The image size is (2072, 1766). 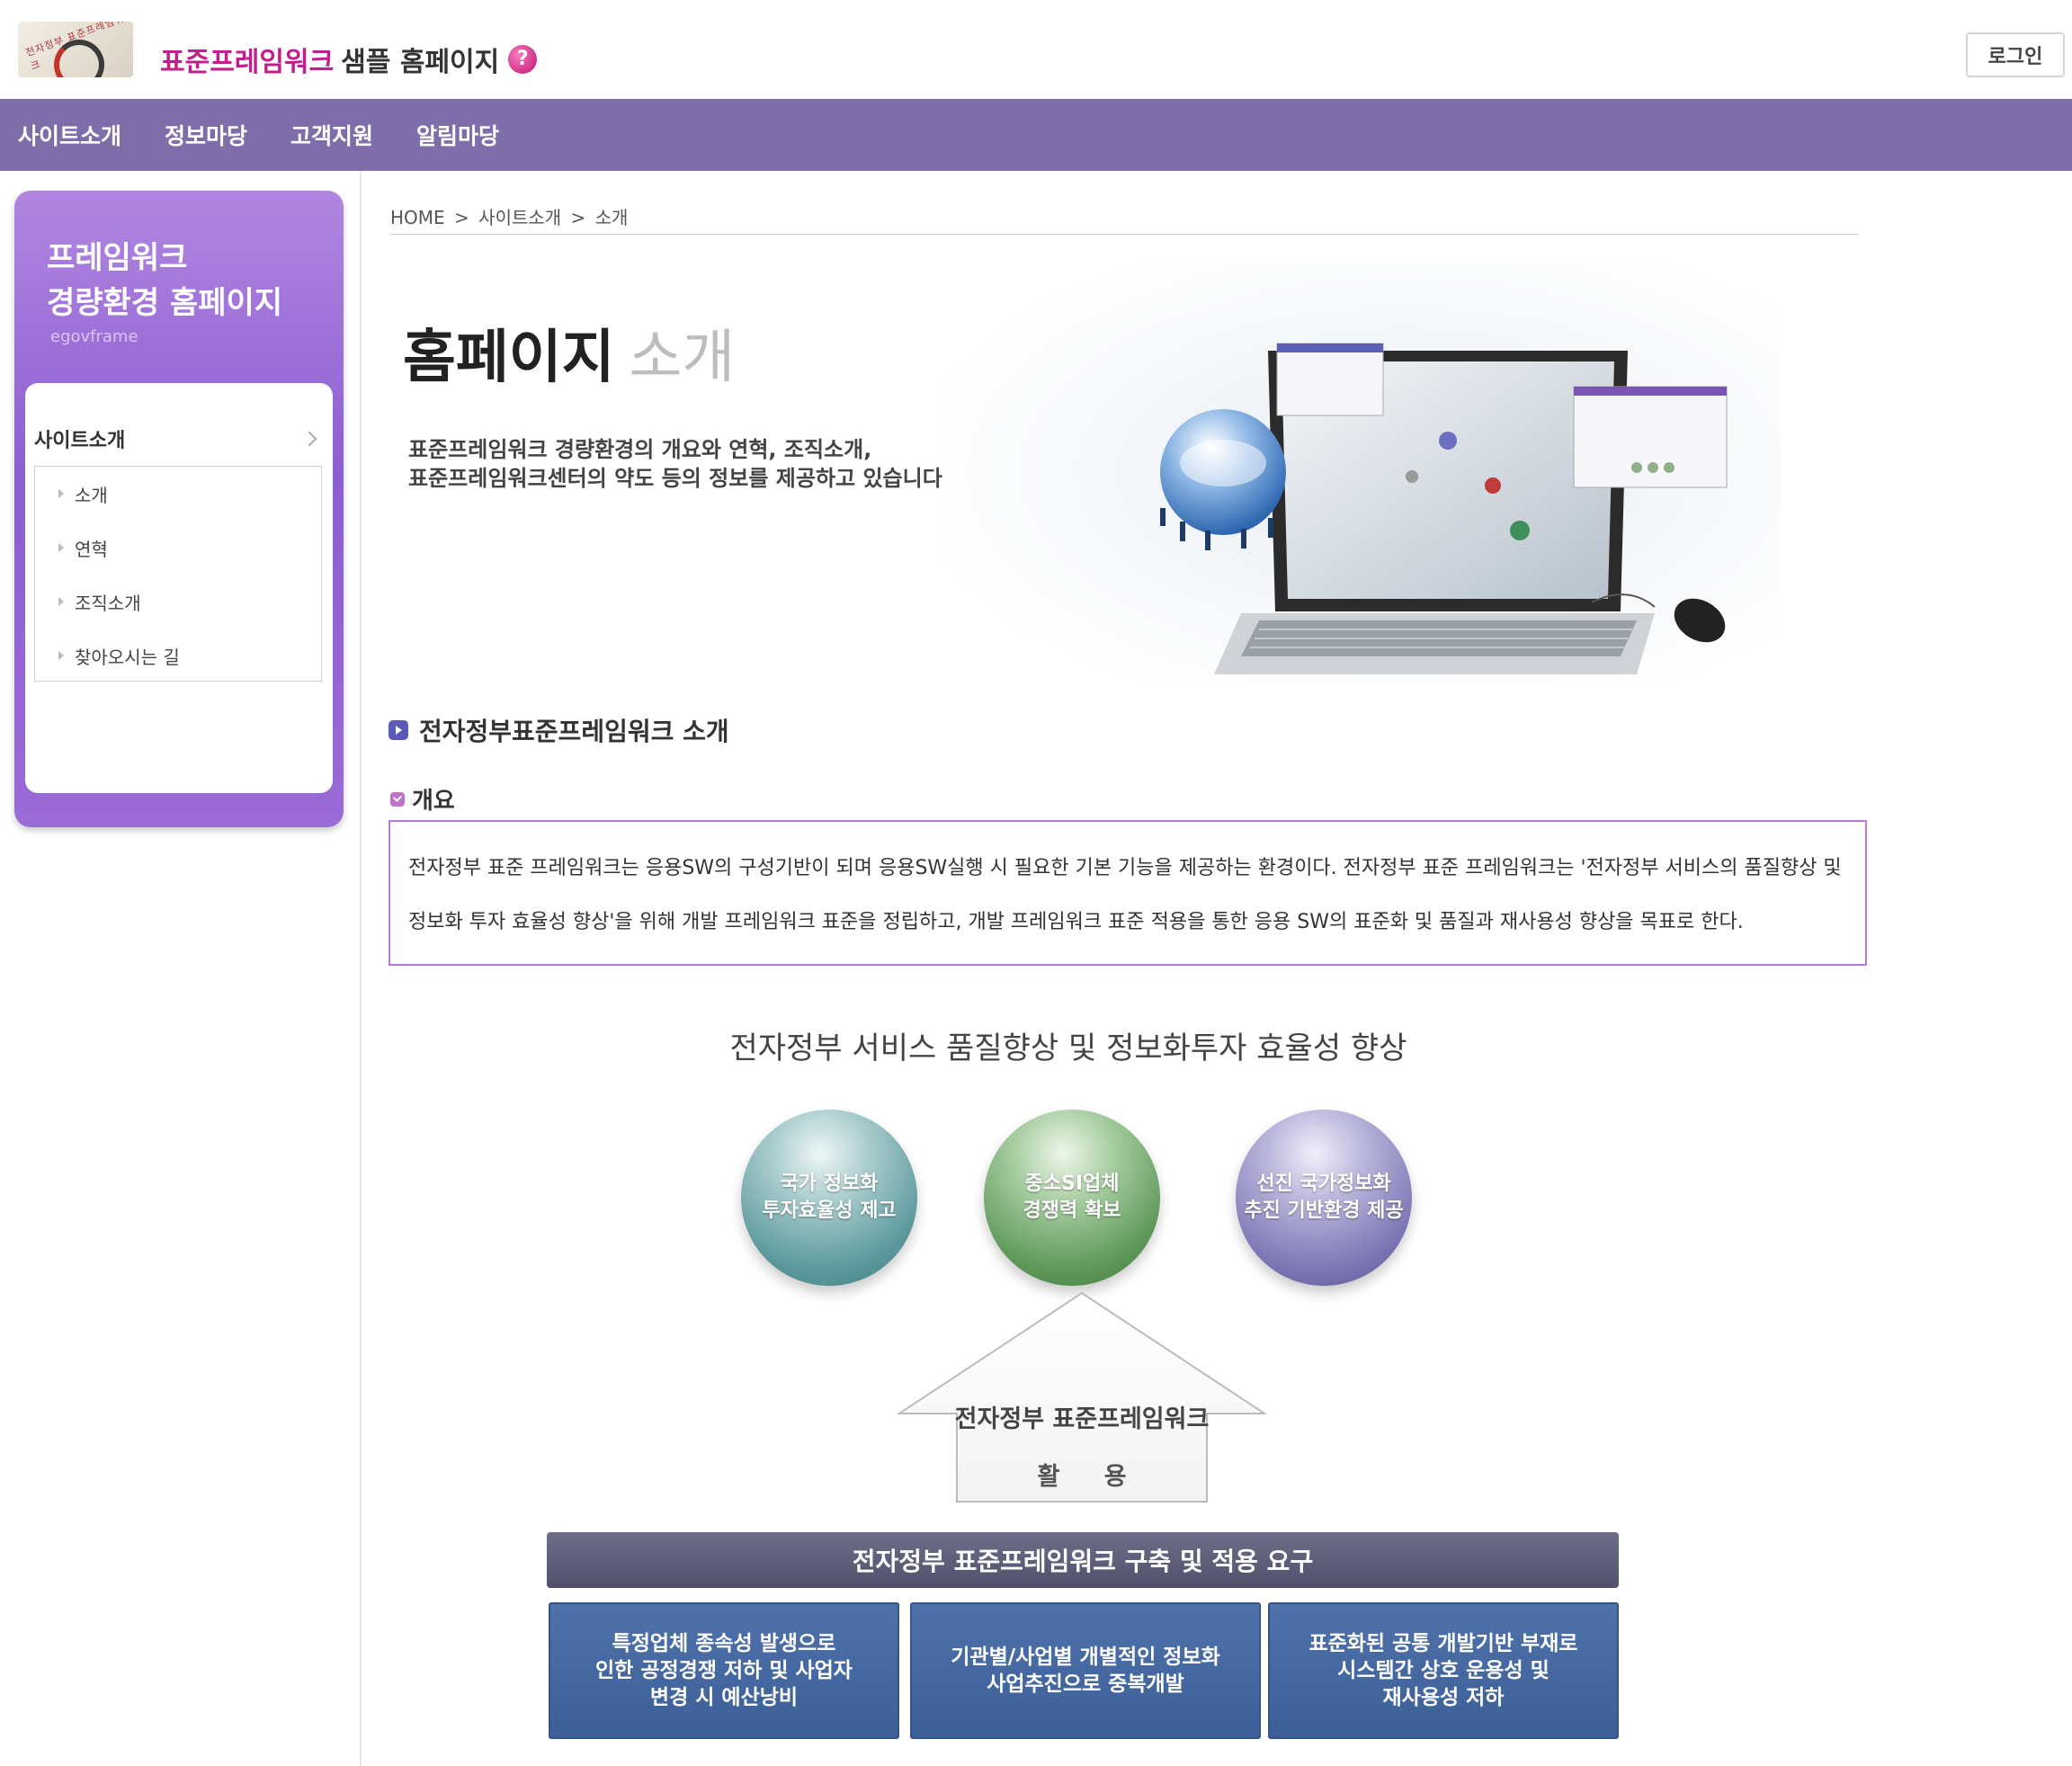 I want to click on sphere-line: 추진 기반환경 제공, so click(x=1324, y=1211).